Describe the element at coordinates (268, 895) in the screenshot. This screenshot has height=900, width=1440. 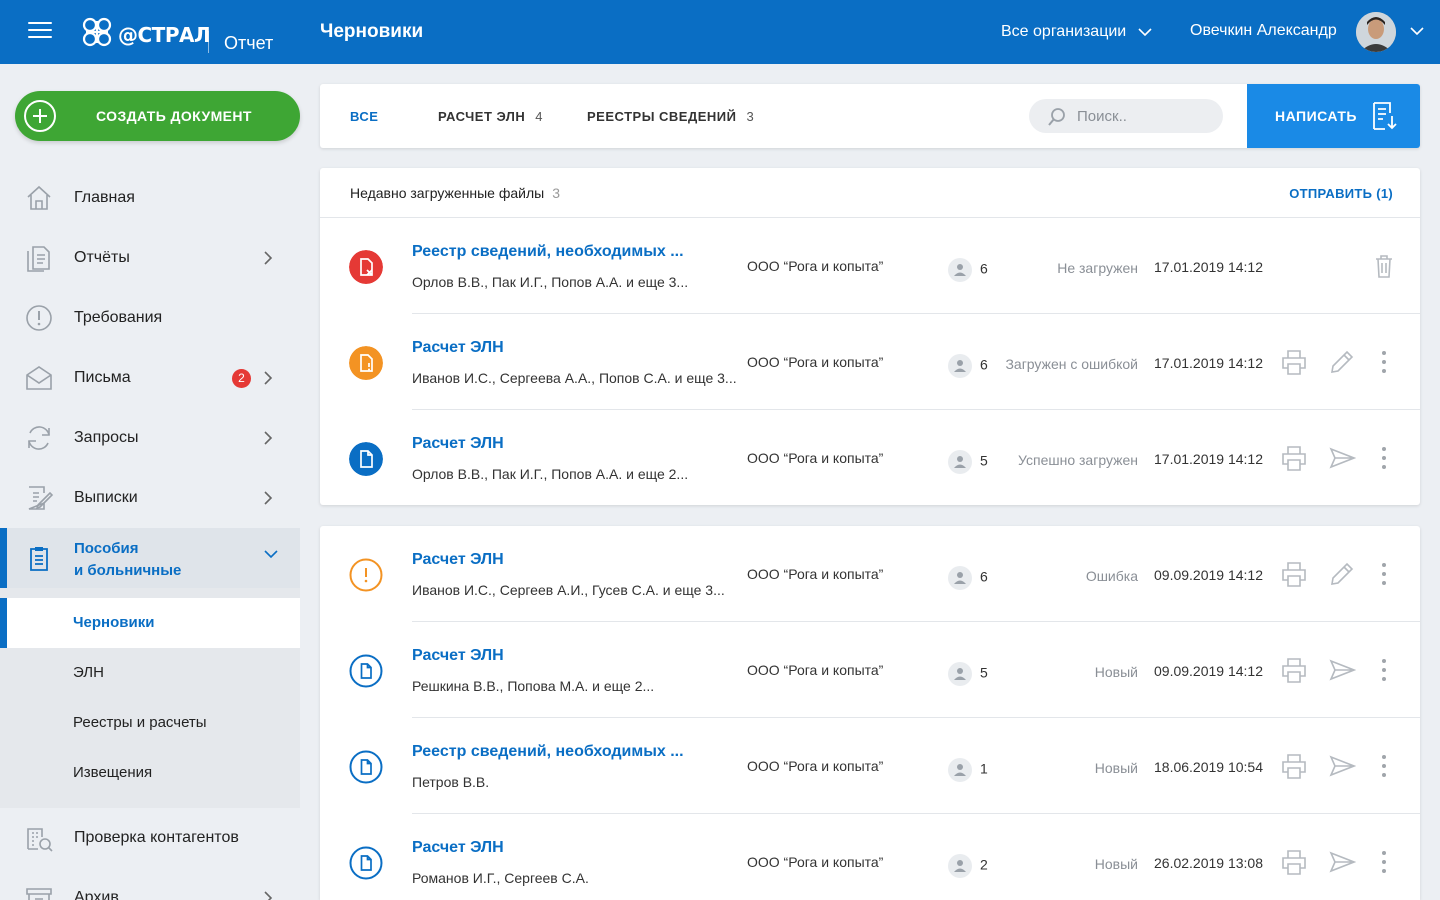
I see `chevron-right-icon` at that location.